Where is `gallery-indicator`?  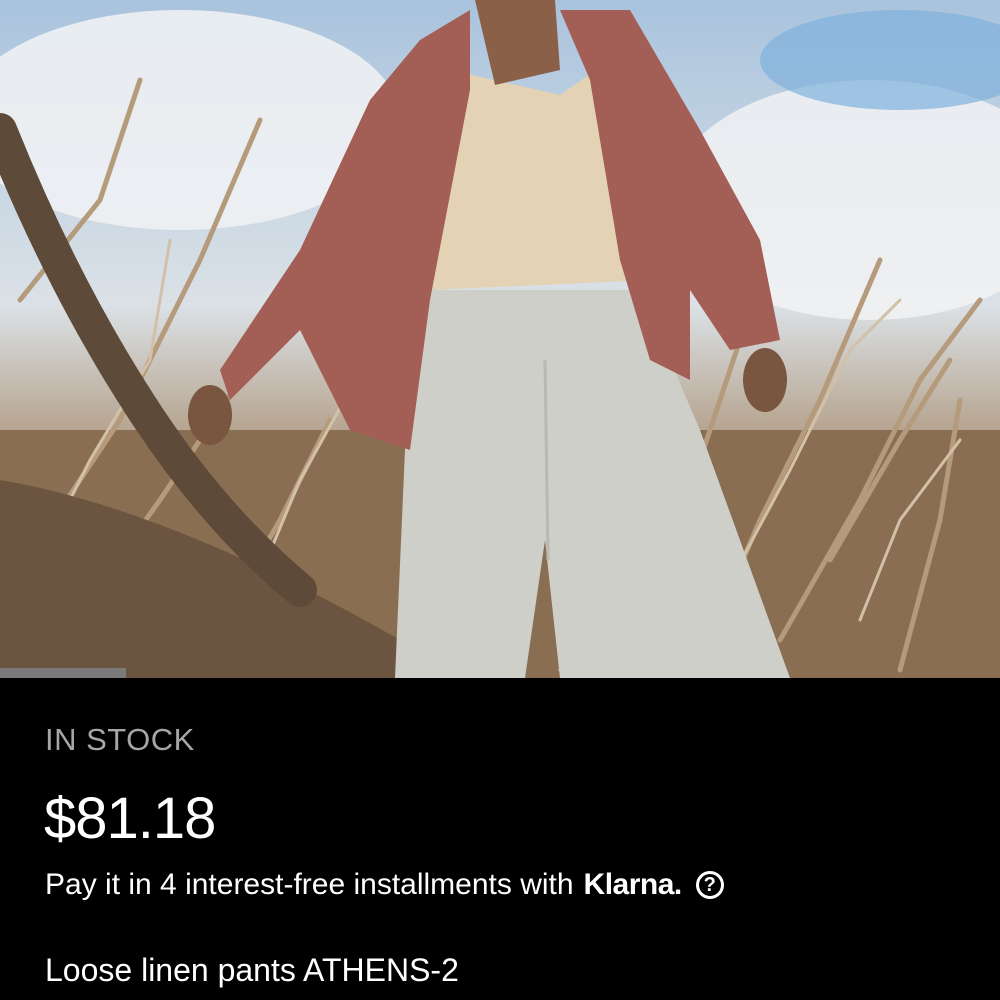 gallery-indicator is located at coordinates (63, 673).